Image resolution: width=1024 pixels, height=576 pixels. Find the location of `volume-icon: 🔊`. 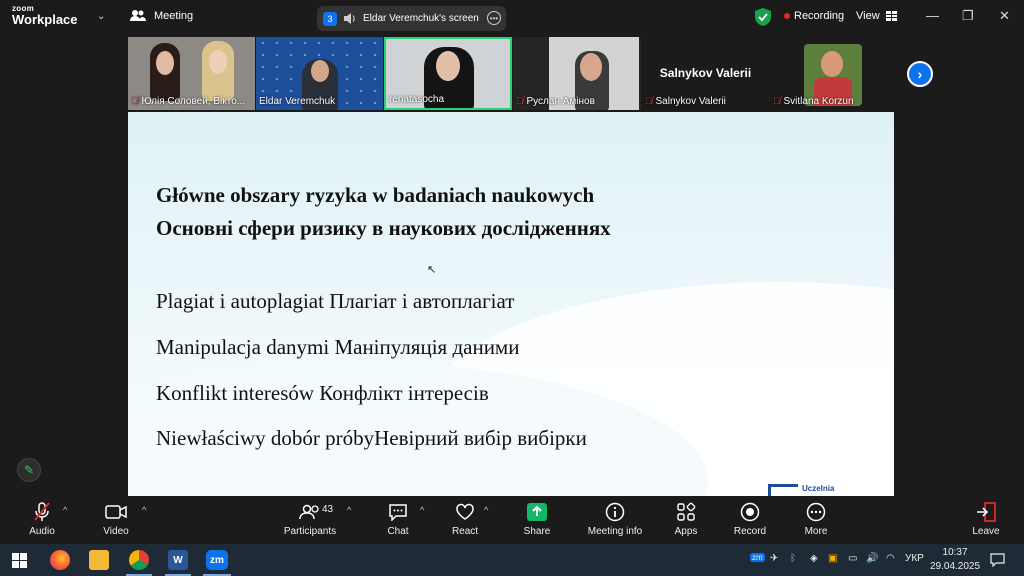

volume-icon: 🔊 is located at coordinates (872, 558).